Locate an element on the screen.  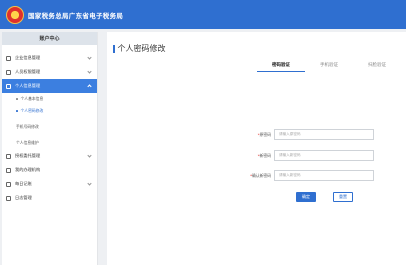
tab-phone-verify: 手机验证 is located at coordinates (329, 67).